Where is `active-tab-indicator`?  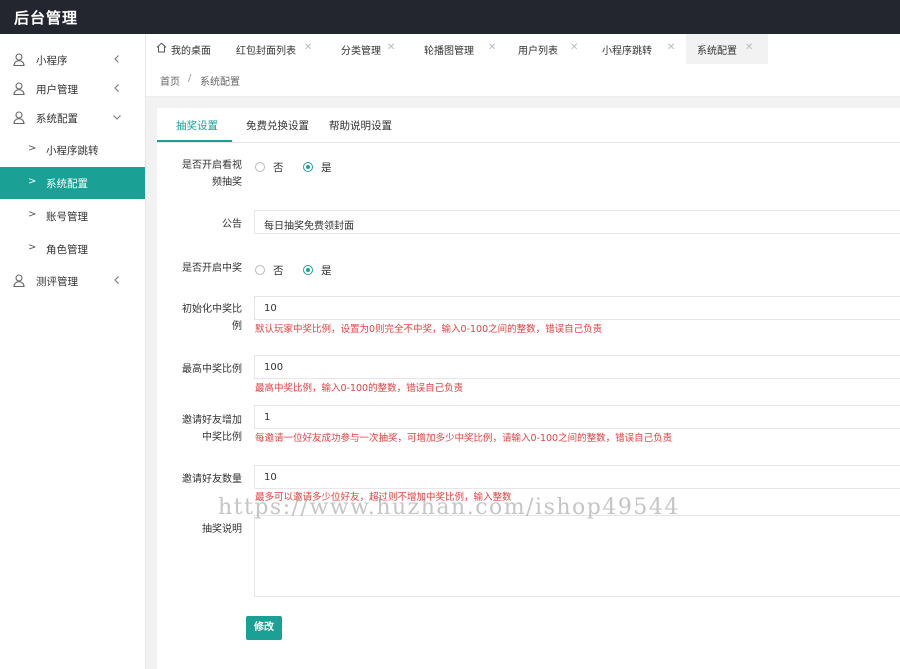 active-tab-indicator is located at coordinates (194, 141).